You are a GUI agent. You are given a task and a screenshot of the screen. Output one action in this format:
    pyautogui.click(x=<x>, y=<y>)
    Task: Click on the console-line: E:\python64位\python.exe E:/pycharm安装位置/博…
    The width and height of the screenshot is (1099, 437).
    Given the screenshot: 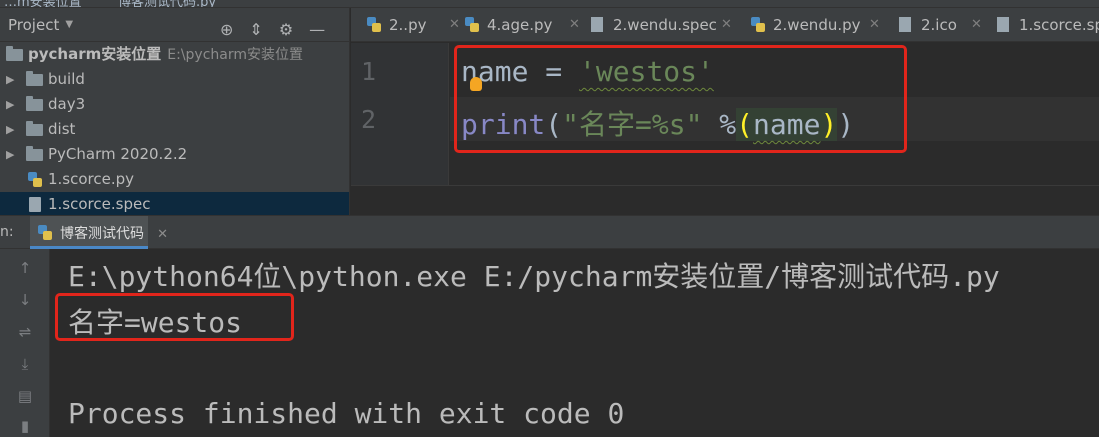 What is the action you would take?
    pyautogui.click(x=534, y=276)
    